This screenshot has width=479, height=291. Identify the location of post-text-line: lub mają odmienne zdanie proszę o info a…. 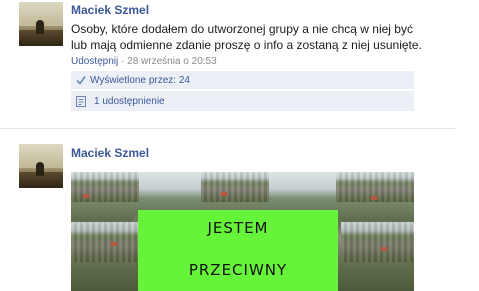
(246, 45).